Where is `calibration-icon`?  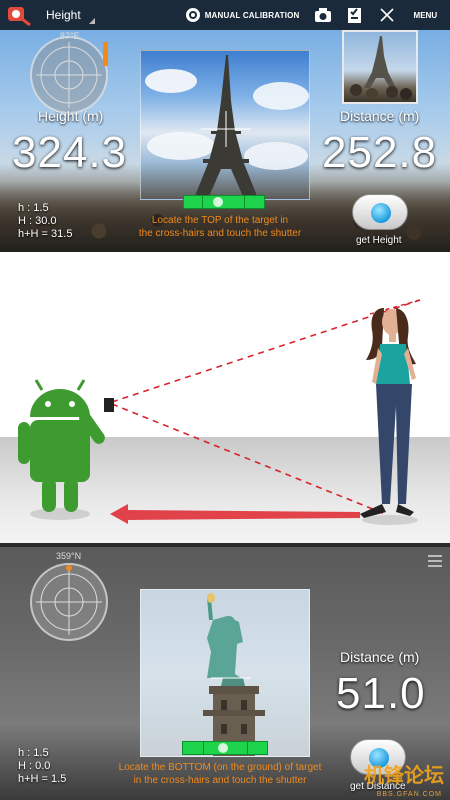
calibration-icon is located at coordinates (192, 15).